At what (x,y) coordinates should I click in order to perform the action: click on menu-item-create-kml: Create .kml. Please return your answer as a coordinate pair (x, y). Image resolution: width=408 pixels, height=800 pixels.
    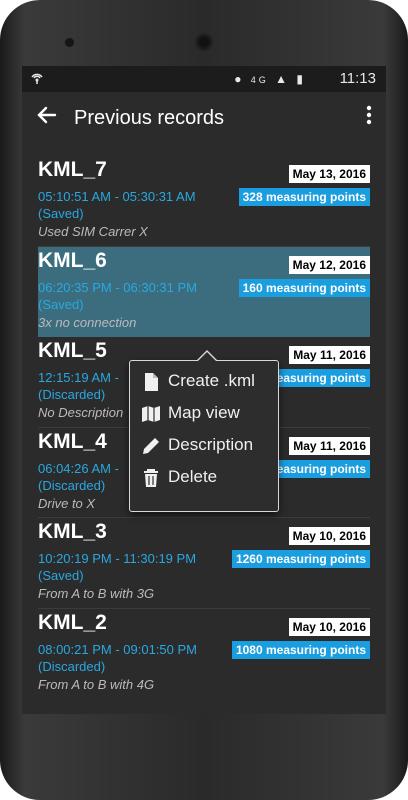
    Looking at the image, I should click on (205, 382).